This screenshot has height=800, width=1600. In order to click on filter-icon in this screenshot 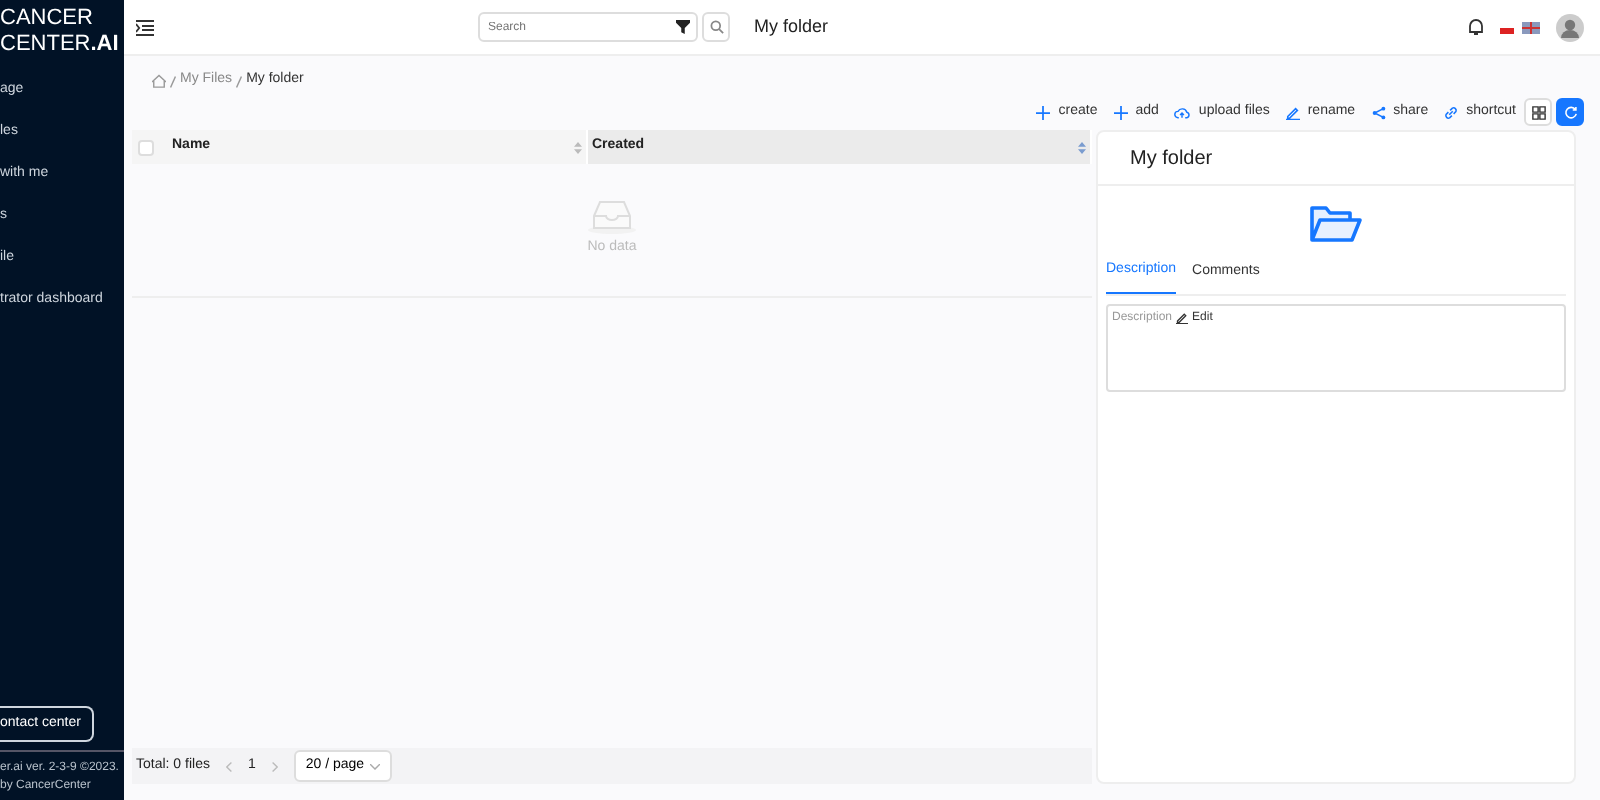, I will do `click(683, 27)`.